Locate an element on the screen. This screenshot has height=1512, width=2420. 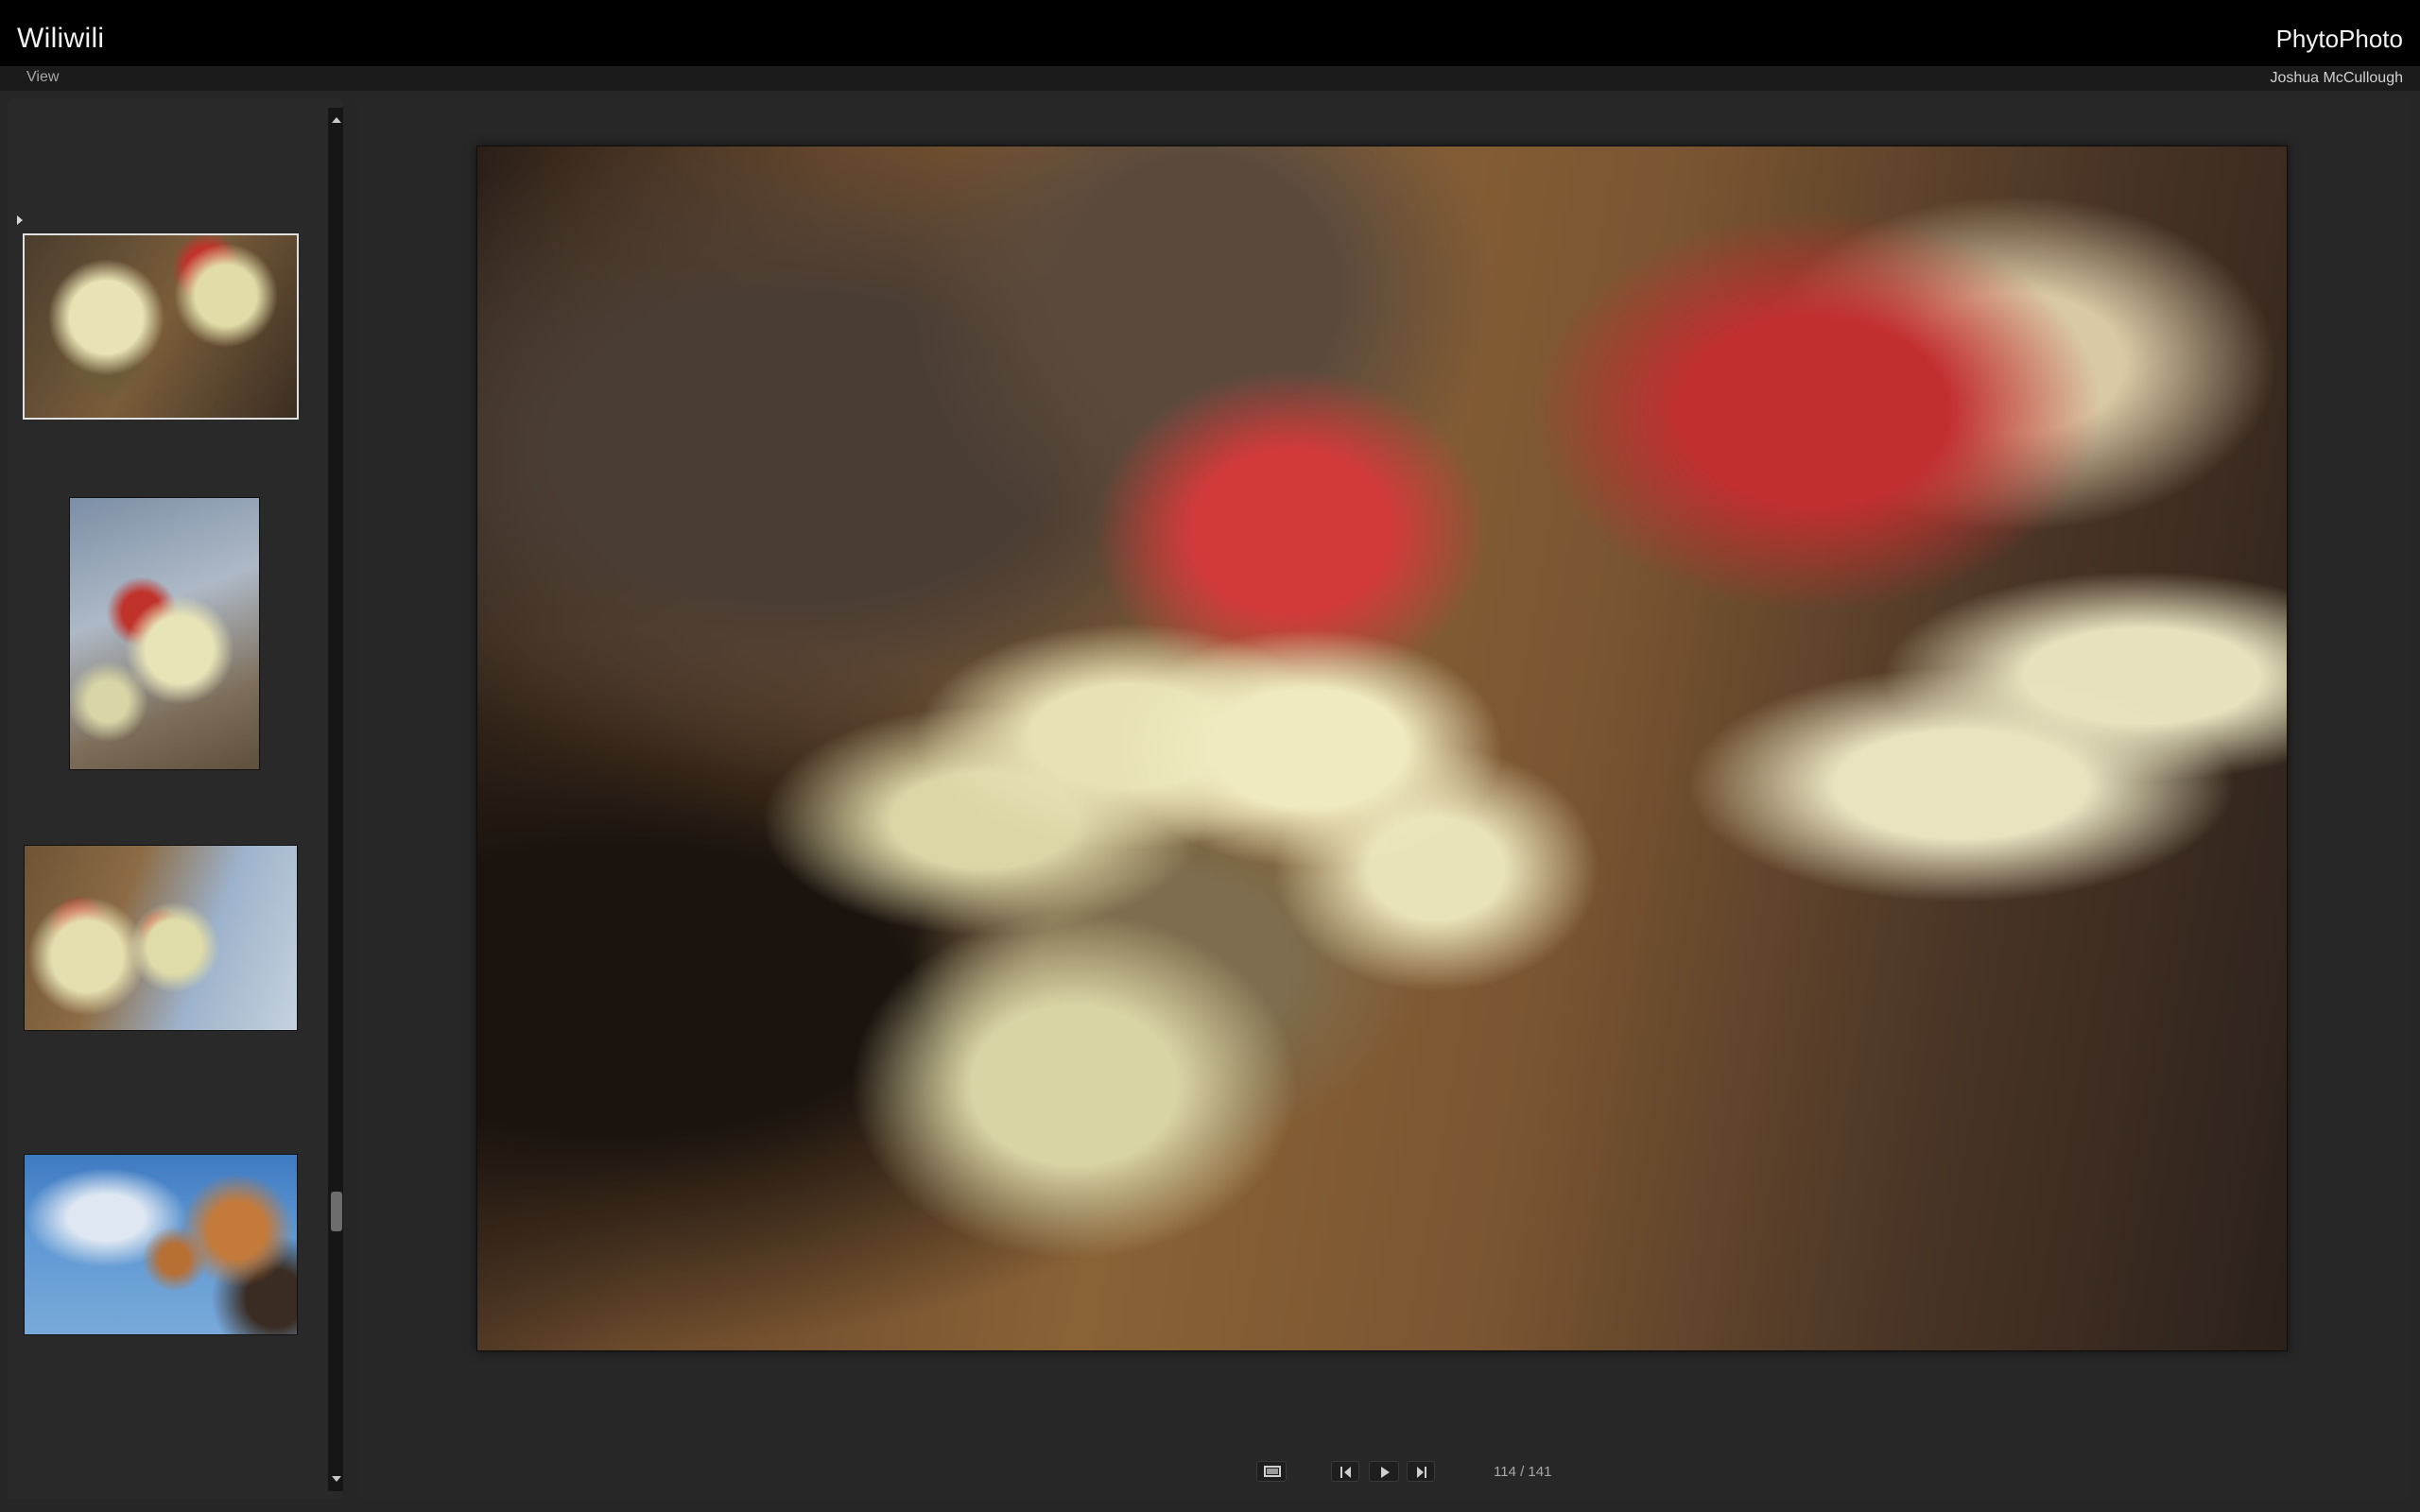
scroll-up-icon is located at coordinates (336, 120).